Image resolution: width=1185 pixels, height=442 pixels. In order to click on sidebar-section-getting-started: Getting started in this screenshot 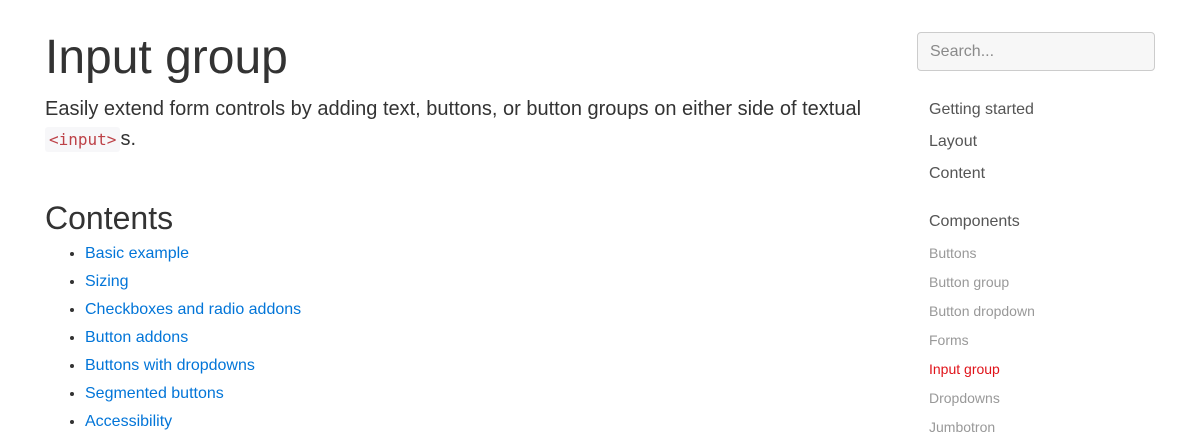, I will do `click(981, 110)`.